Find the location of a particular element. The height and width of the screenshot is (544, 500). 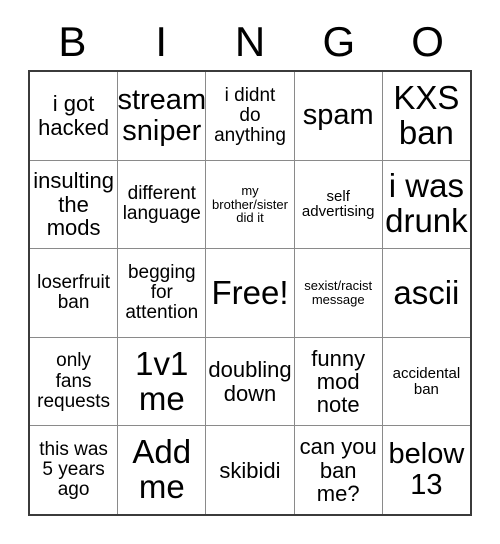

bingo-cell: doubling down is located at coordinates (250, 381).